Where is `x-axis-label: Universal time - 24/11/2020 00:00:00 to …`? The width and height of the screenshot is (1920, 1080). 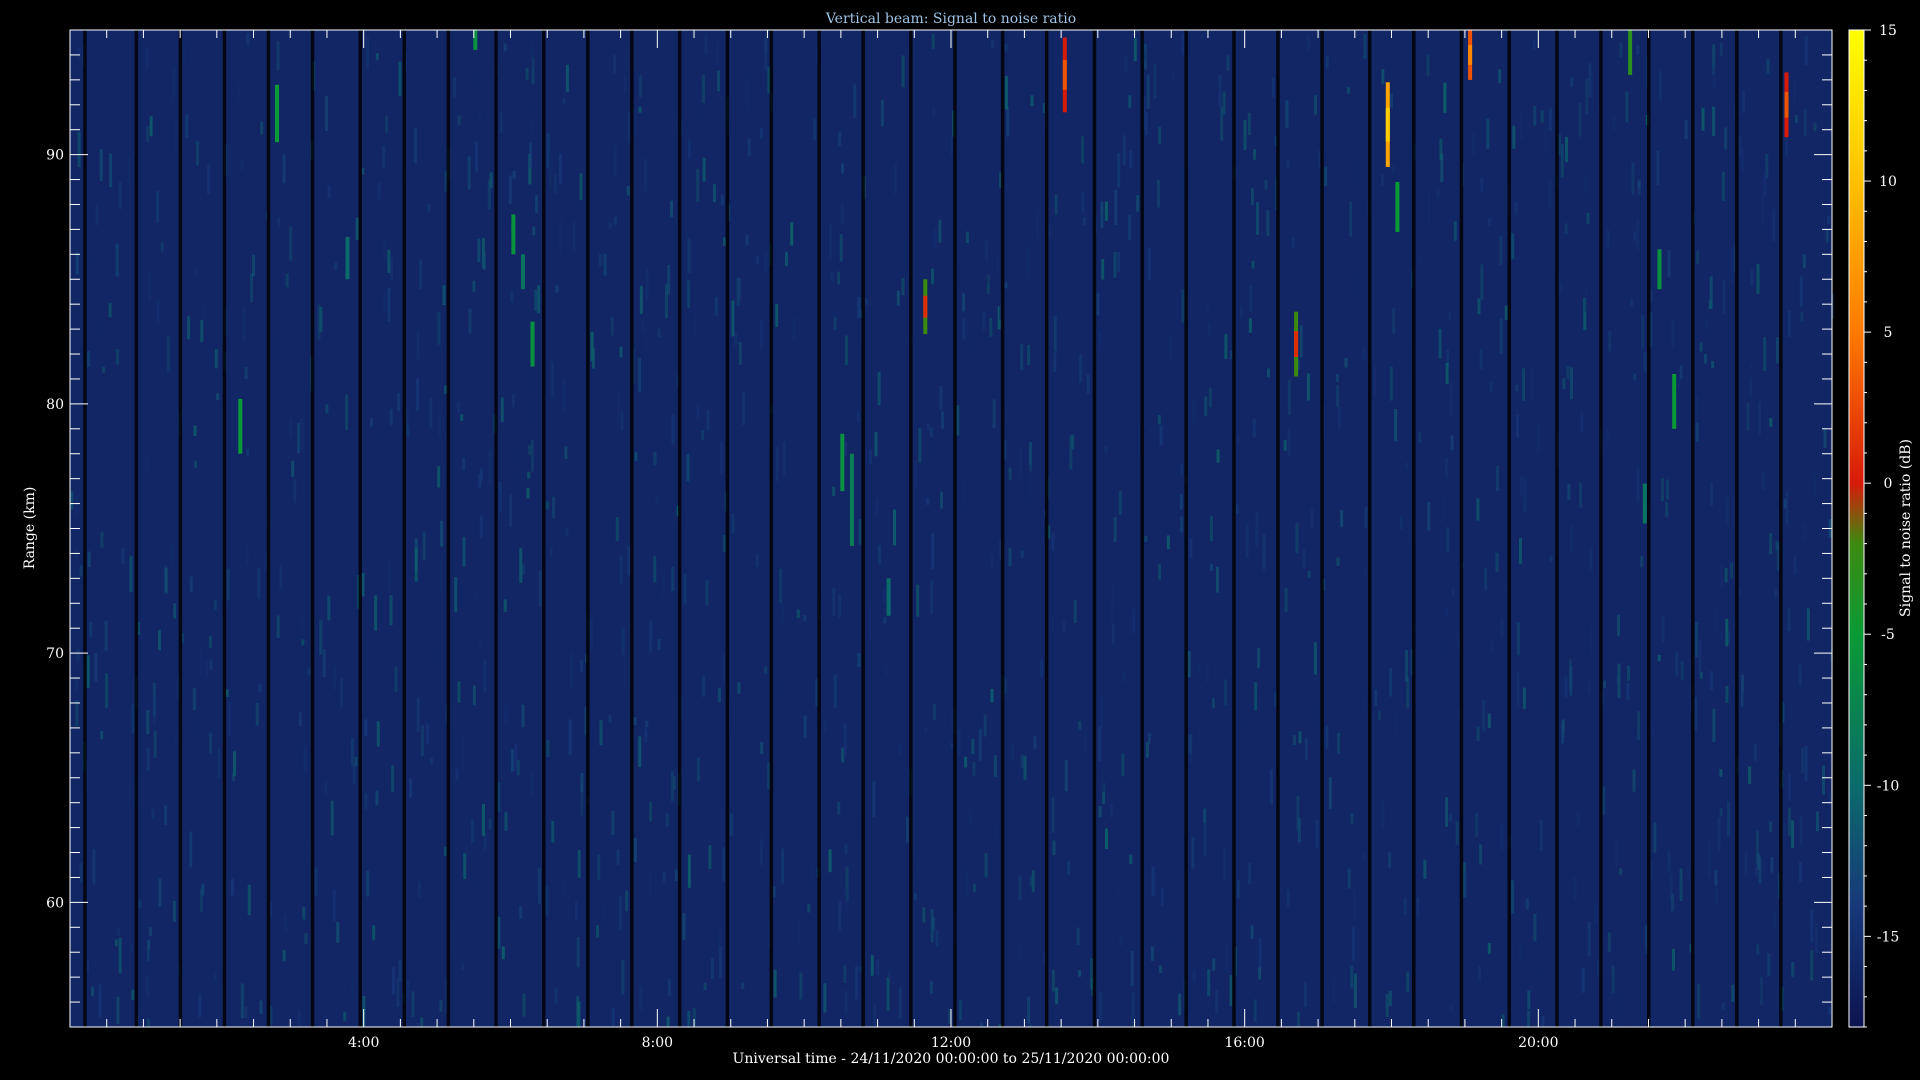
x-axis-label: Universal time - 24/11/2020 00:00:00 to … is located at coordinates (951, 1059).